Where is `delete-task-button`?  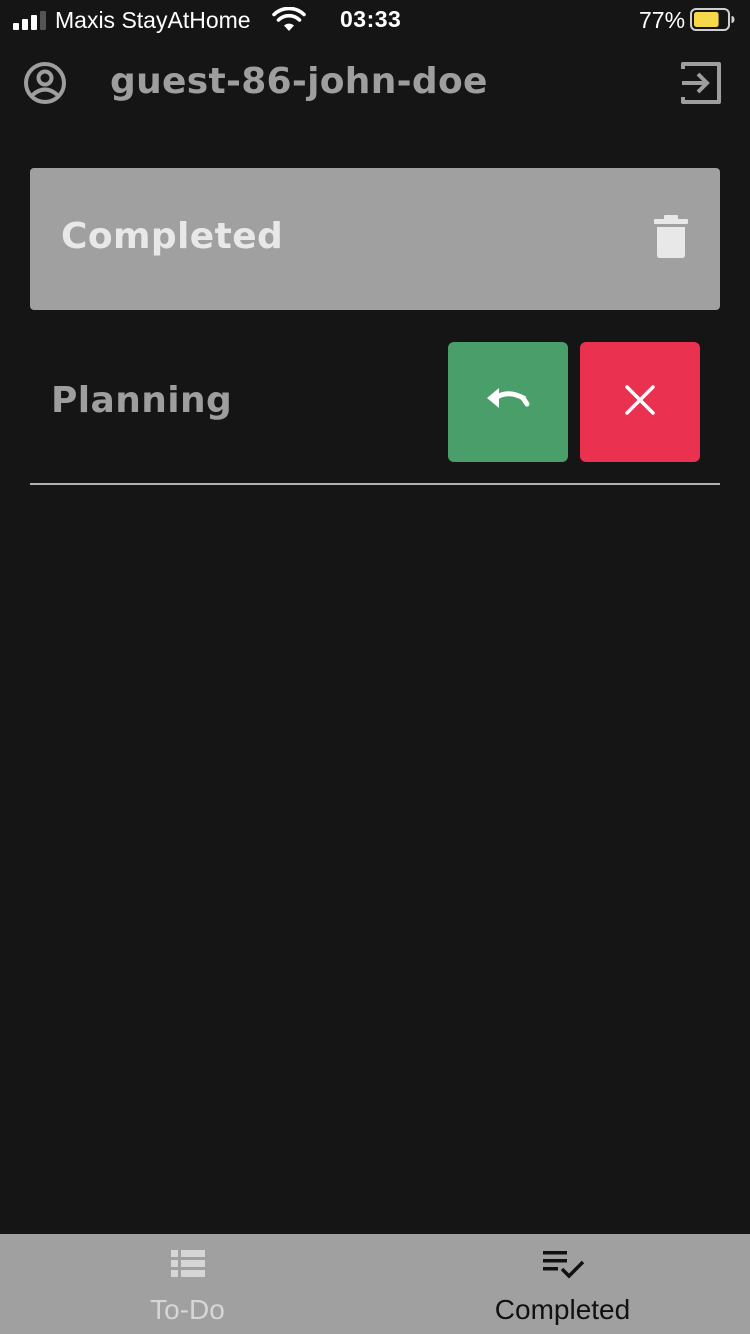
delete-task-button is located at coordinates (640, 402).